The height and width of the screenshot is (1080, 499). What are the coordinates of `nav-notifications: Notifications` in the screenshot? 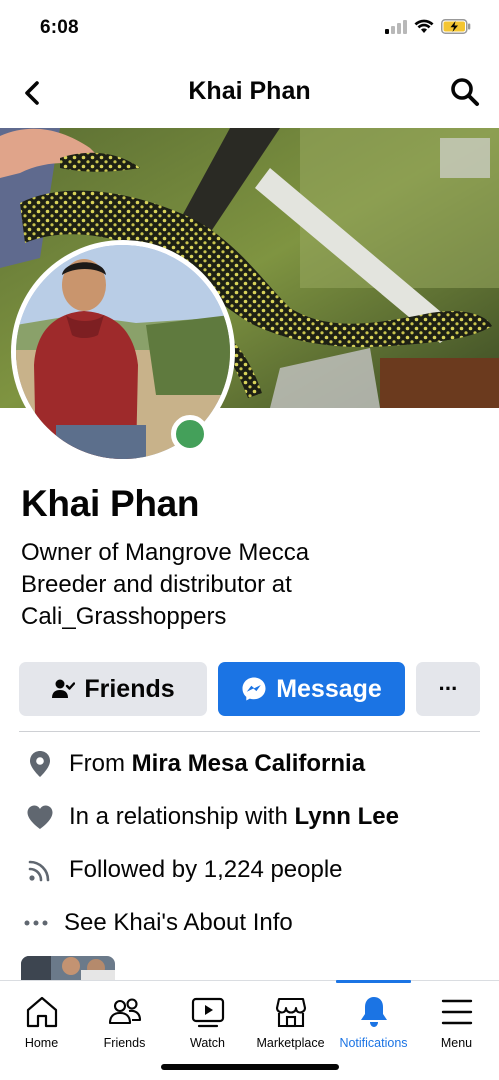 It's located at (373, 1020).